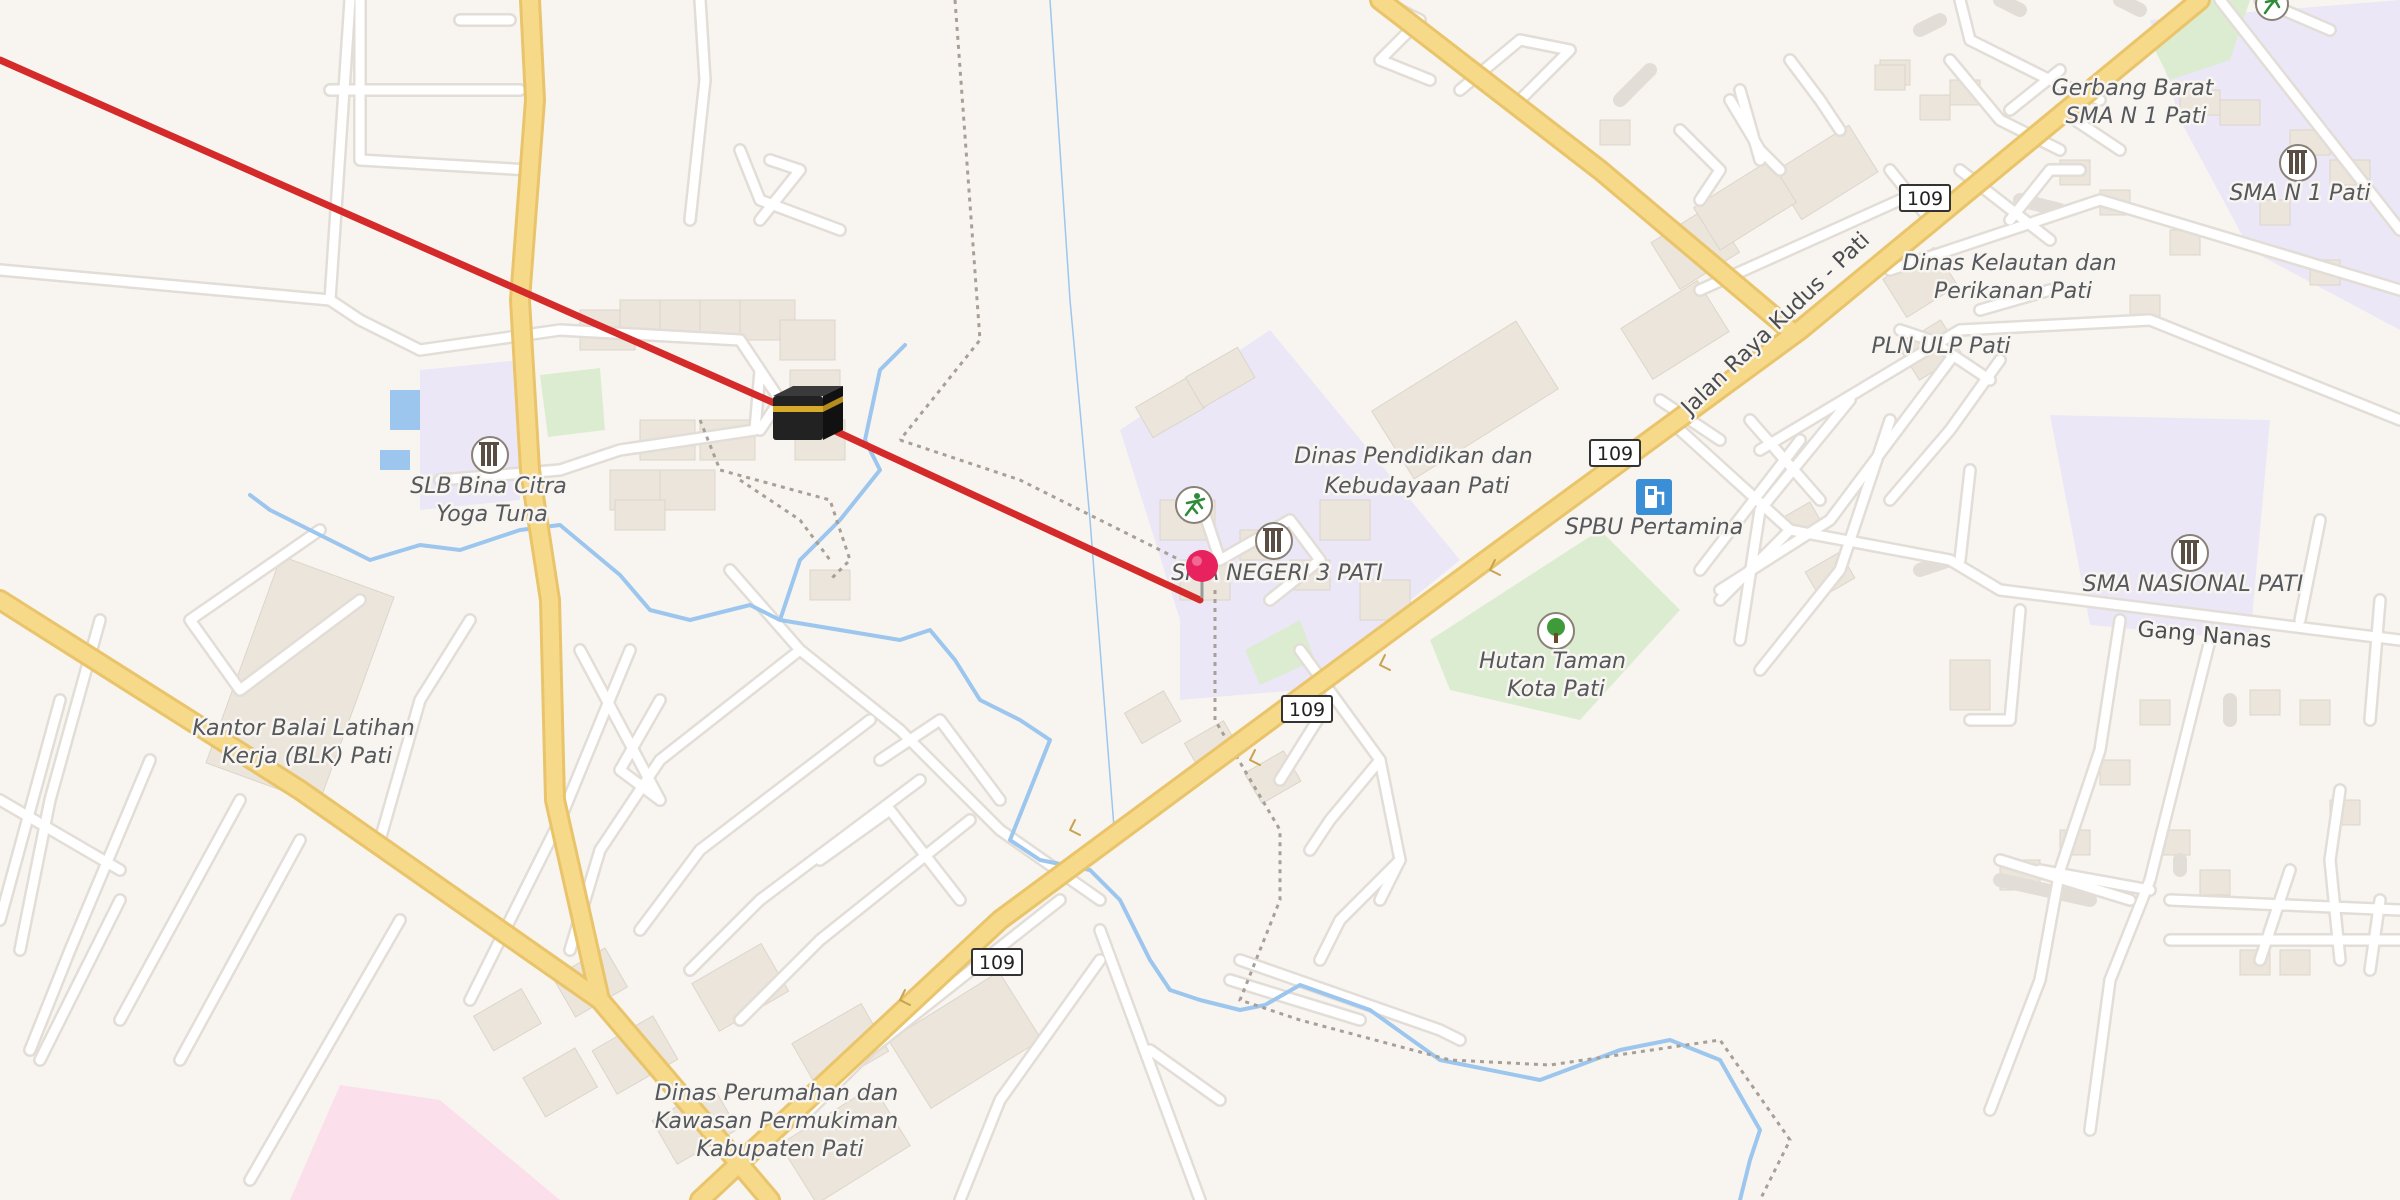  What do you see at coordinates (1940, 346) in the screenshot?
I see `label-pln-ulp-pati: PLN ULP Pati` at bounding box center [1940, 346].